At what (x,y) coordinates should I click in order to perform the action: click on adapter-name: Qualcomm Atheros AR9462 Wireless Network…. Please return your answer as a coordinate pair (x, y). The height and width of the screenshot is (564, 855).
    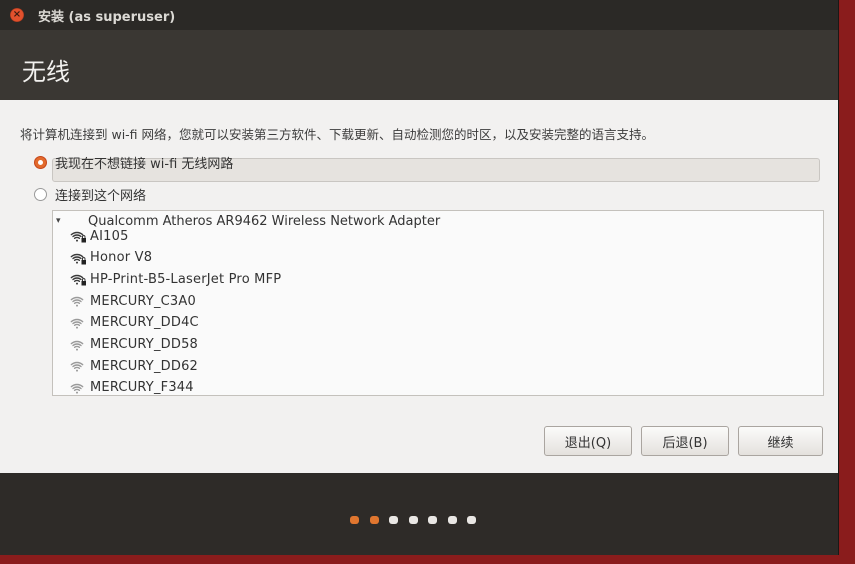
    Looking at the image, I should click on (264, 221).